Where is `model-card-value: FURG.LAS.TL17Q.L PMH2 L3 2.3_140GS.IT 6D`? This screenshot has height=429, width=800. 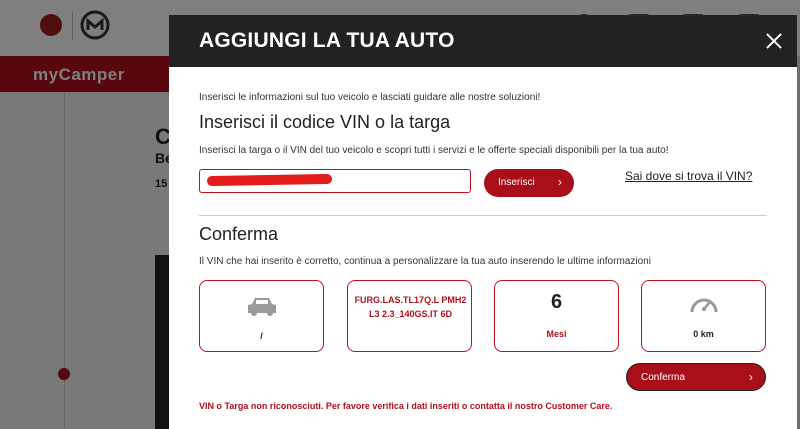
model-card-value: FURG.LAS.TL17Q.L PMH2 L3 2.3_140GS.IT 6D is located at coordinates (410, 307).